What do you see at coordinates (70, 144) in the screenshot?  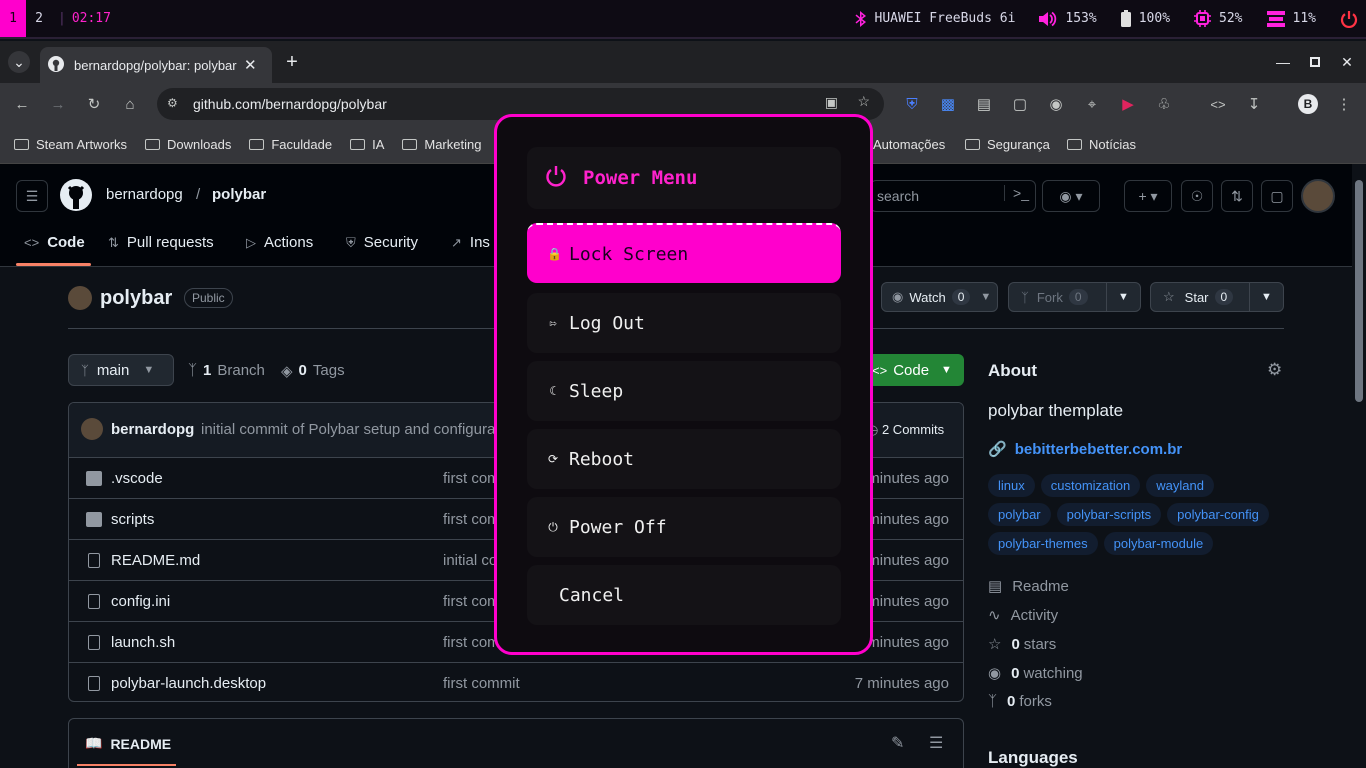 I see `bookmark-steam-artworks: Steam Artworks` at bounding box center [70, 144].